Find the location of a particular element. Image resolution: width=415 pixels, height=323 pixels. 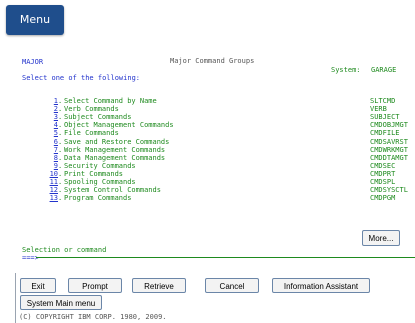

menu-option-label: File Commands is located at coordinates (91, 133).